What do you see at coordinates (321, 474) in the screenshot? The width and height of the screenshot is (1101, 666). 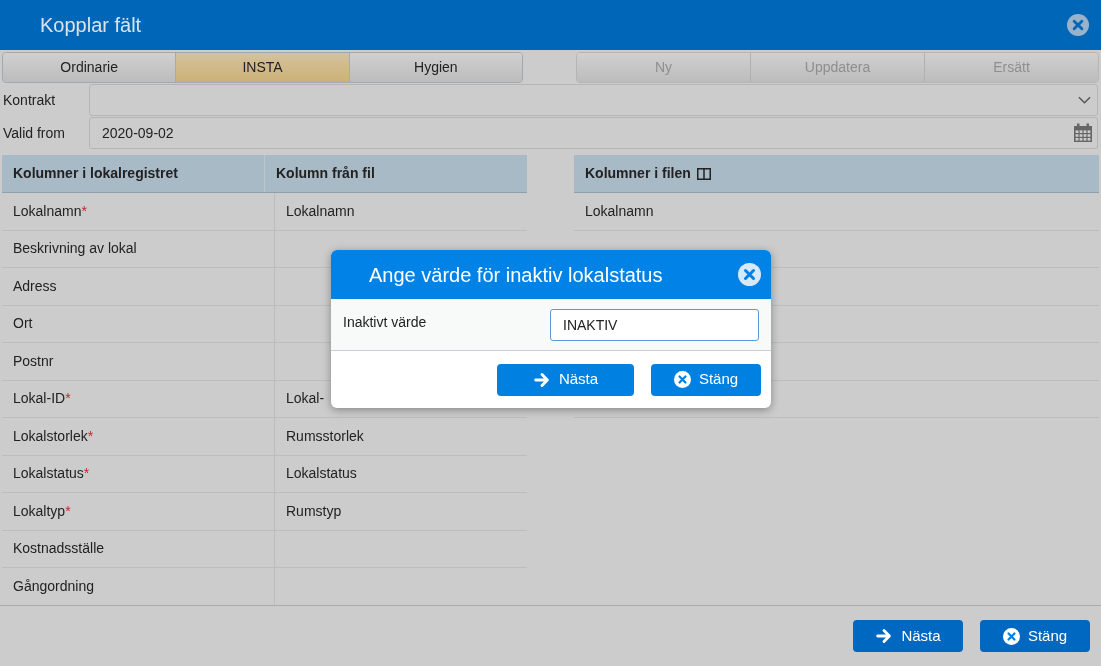 I see `table-cell-text: Lokalstatus` at bounding box center [321, 474].